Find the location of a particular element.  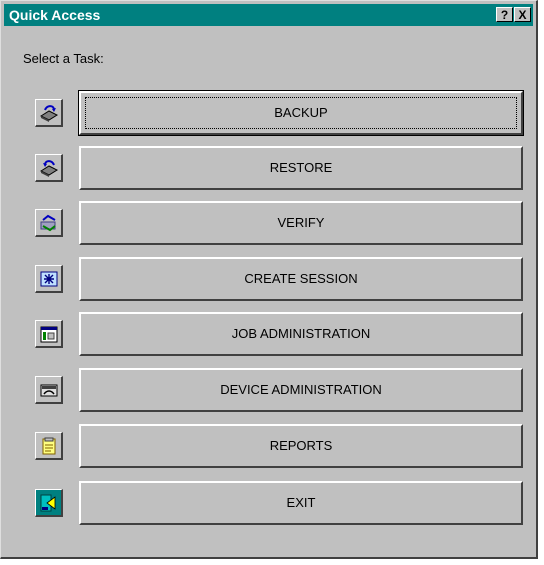

restore-label: RESTORE is located at coordinates (301, 167).